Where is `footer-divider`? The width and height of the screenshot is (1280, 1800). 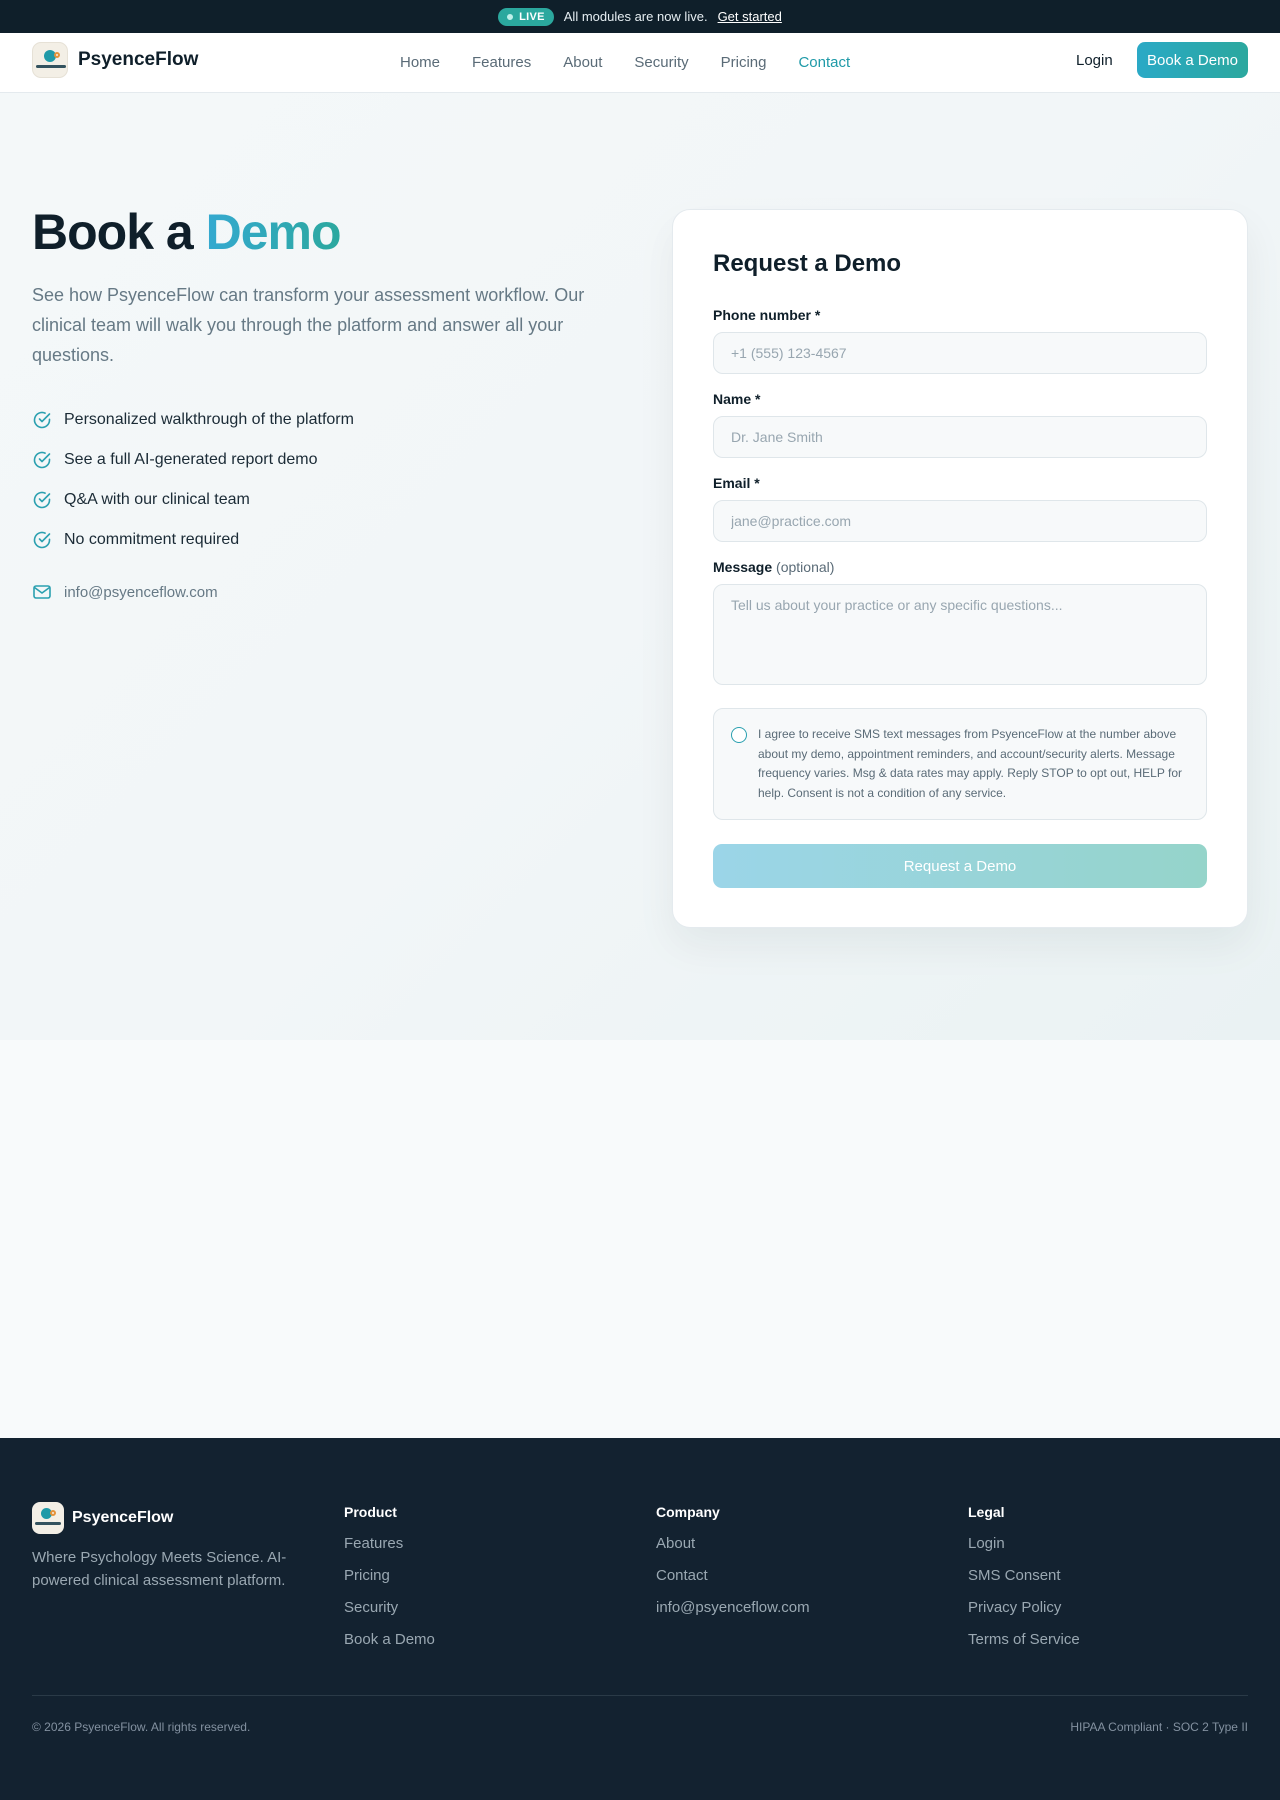 footer-divider is located at coordinates (640, 1695).